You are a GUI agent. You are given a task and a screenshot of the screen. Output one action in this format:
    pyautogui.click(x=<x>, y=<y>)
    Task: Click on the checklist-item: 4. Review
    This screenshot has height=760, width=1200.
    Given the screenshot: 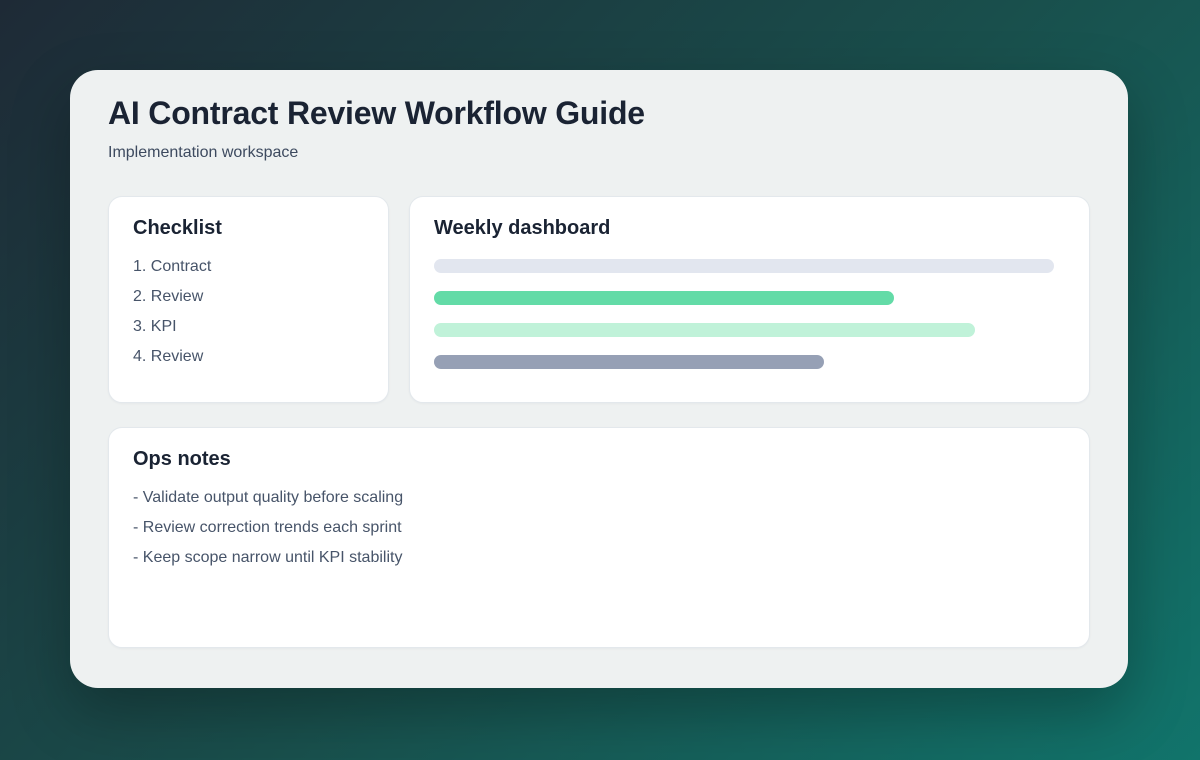 What is the action you would take?
    pyautogui.click(x=168, y=357)
    